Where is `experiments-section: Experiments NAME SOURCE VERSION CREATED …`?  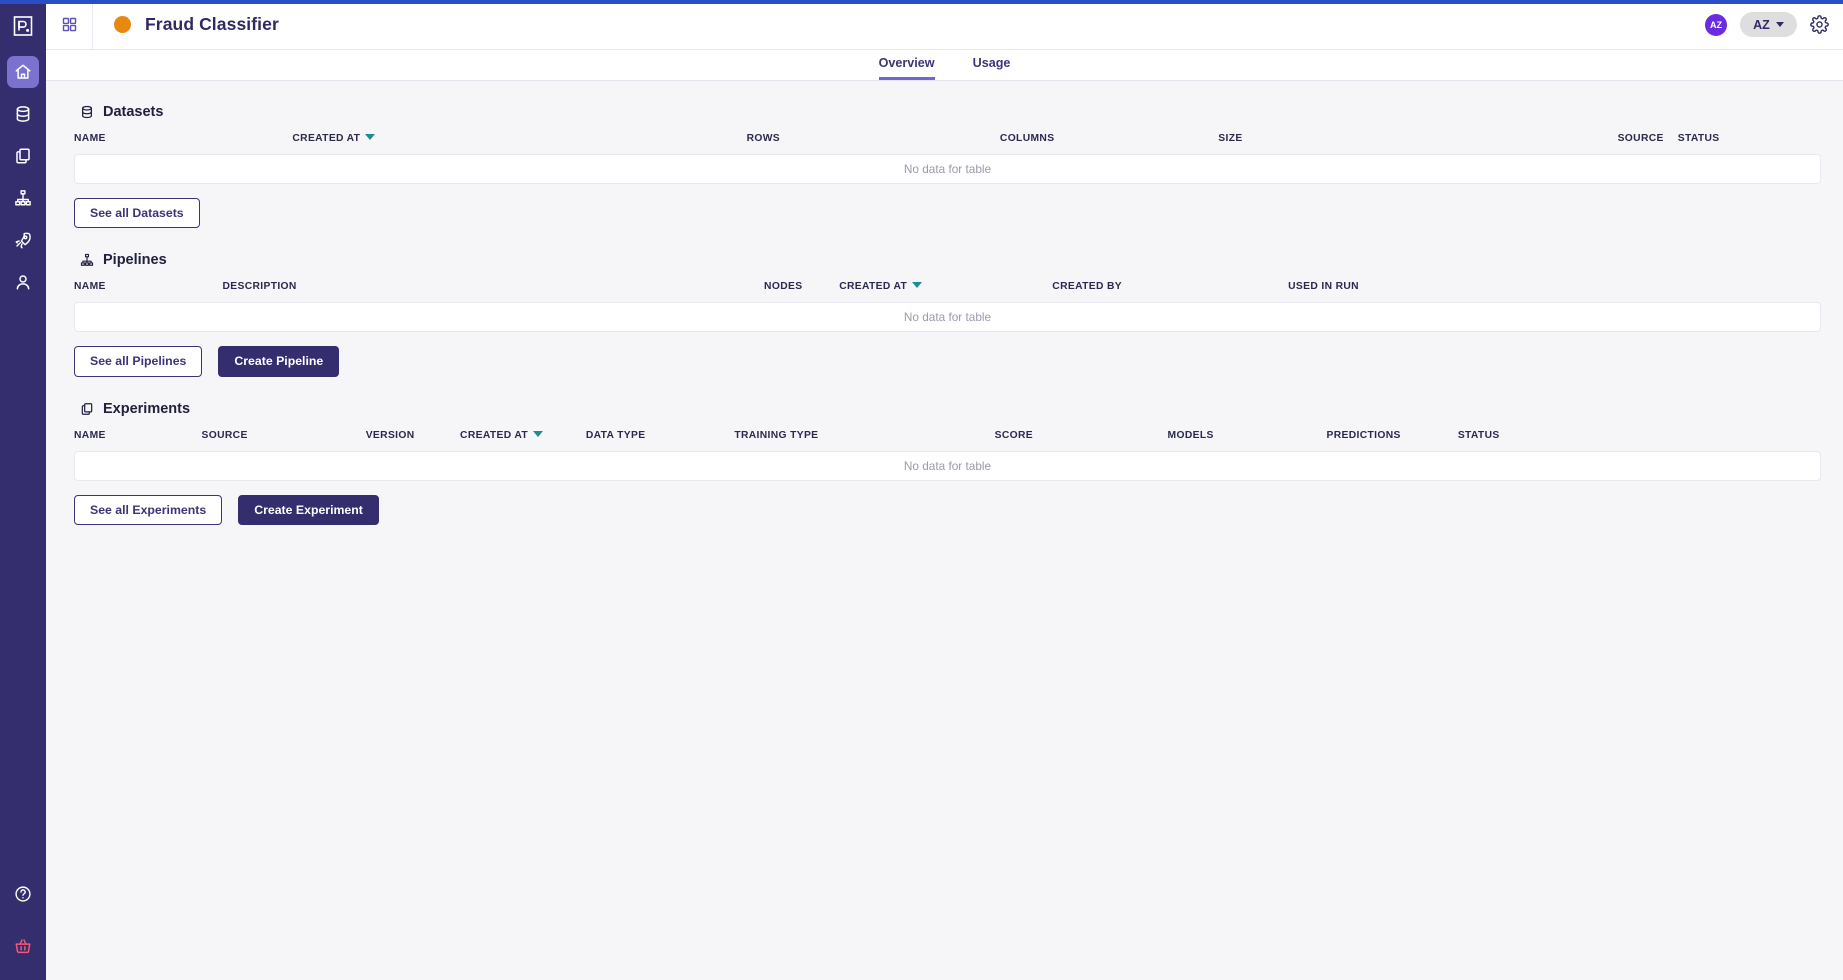 experiments-section: Experiments NAME SOURCE VERSION CREATED … is located at coordinates (947, 463).